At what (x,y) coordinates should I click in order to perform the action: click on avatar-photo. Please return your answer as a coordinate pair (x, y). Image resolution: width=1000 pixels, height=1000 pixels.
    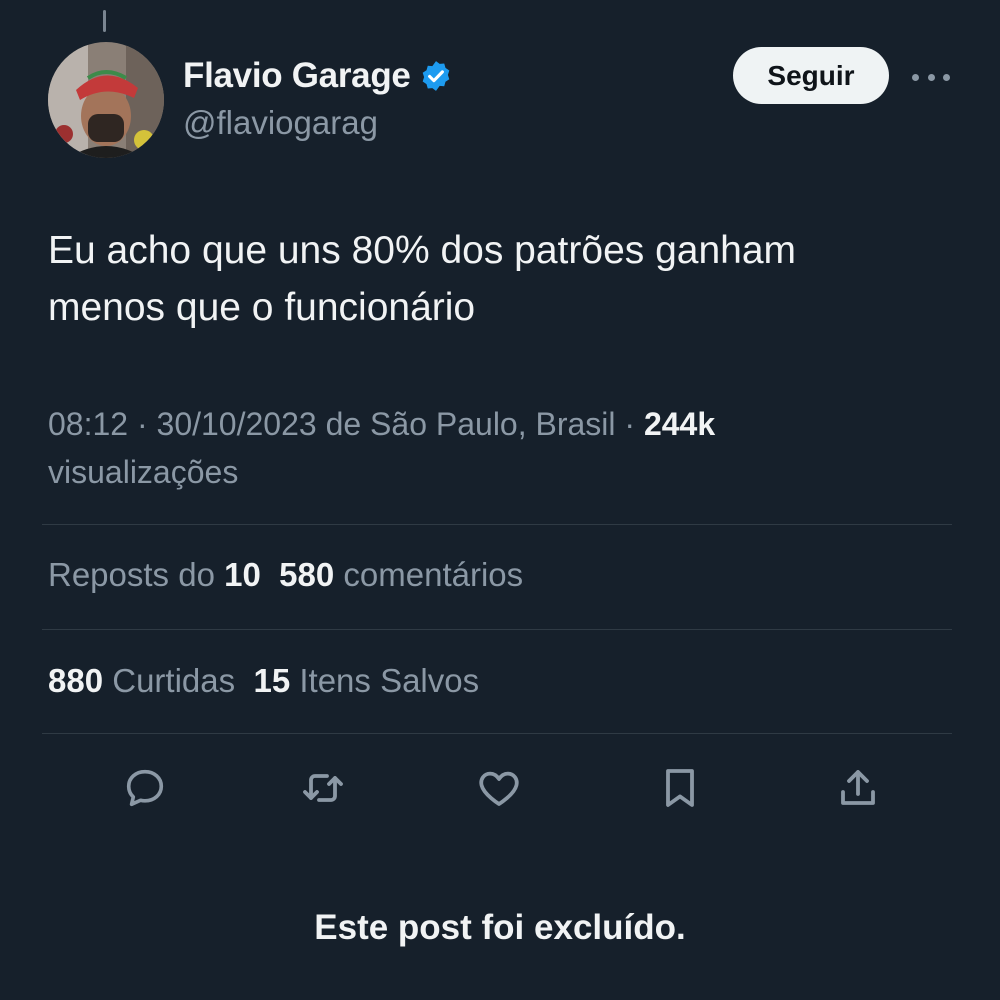
    Looking at the image, I should click on (106, 100).